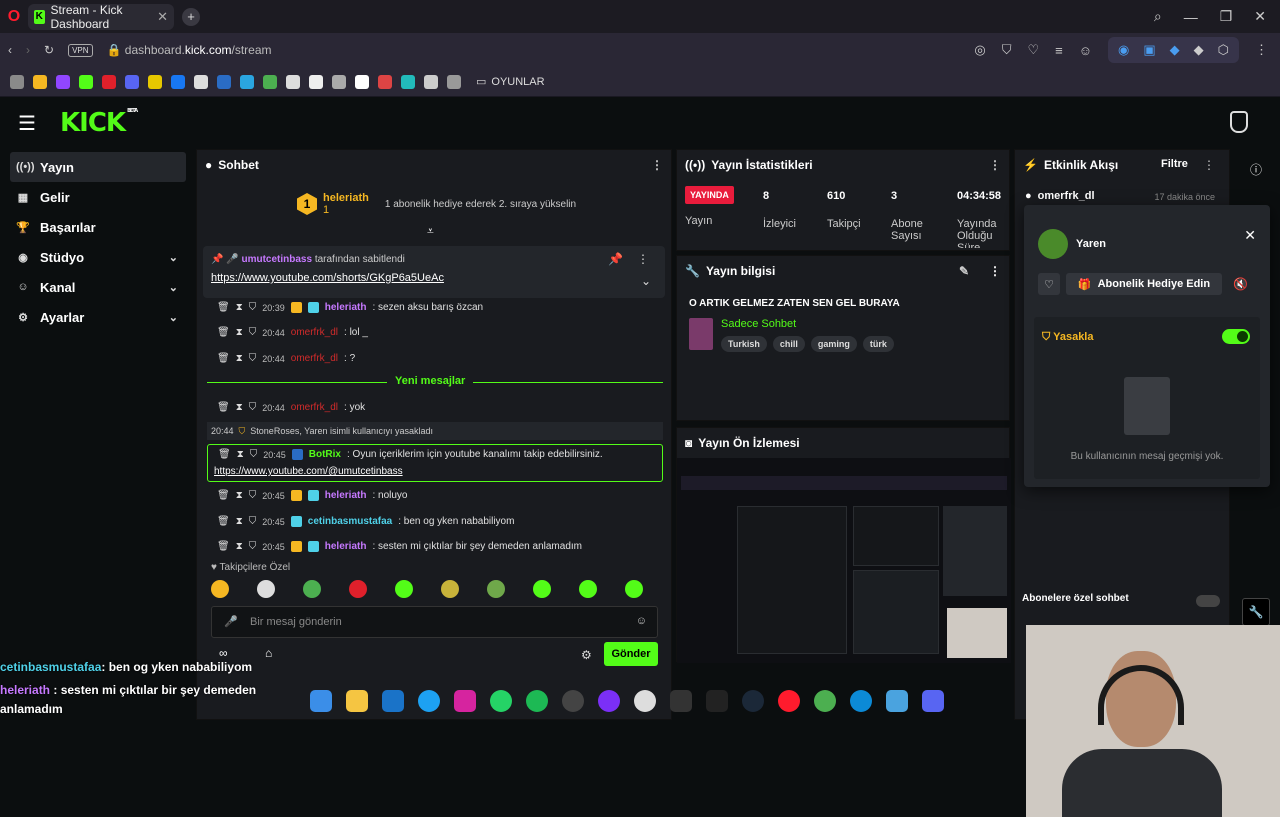 This screenshot has width=1280, height=817. I want to click on vpn-badge: VPN, so click(80, 50).